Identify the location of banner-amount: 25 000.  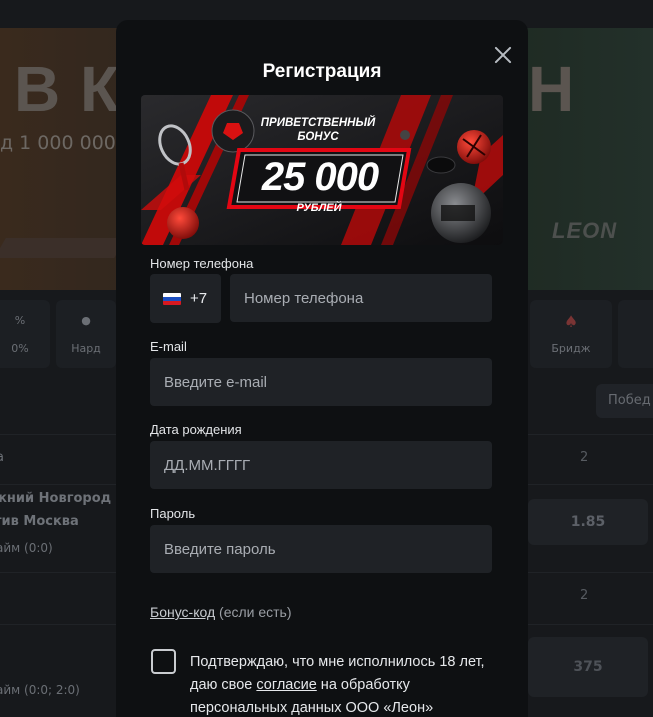
(320, 177).